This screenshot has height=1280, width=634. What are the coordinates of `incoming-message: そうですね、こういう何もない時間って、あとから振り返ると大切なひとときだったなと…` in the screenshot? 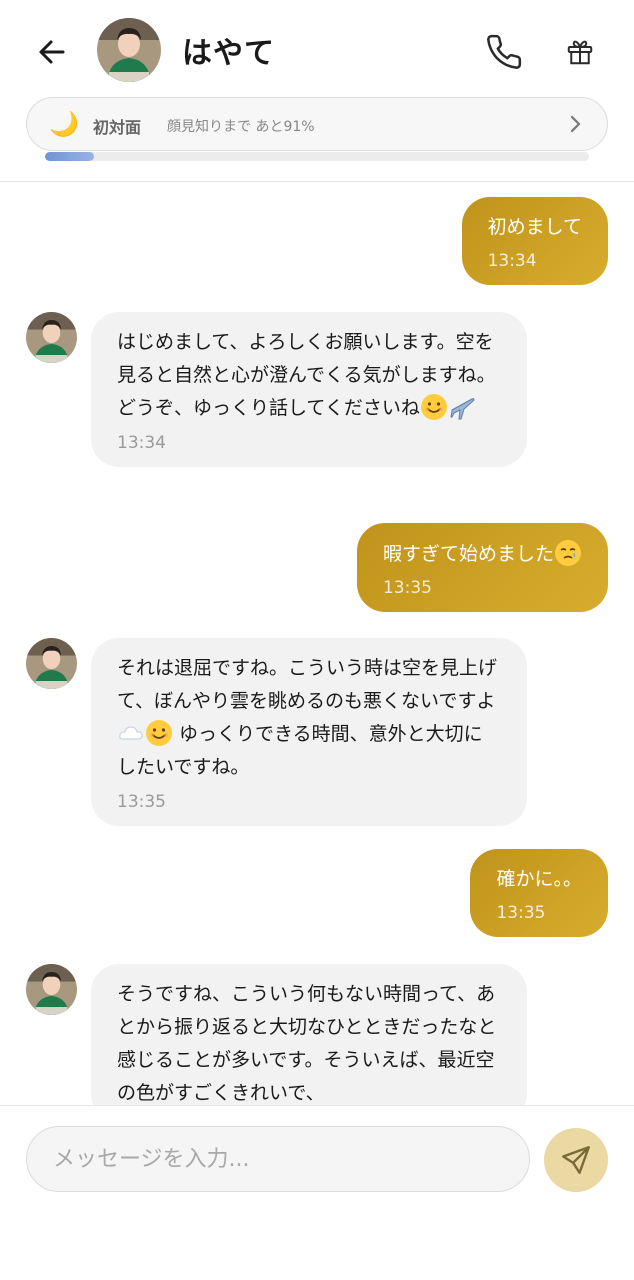 It's located at (309, 1034).